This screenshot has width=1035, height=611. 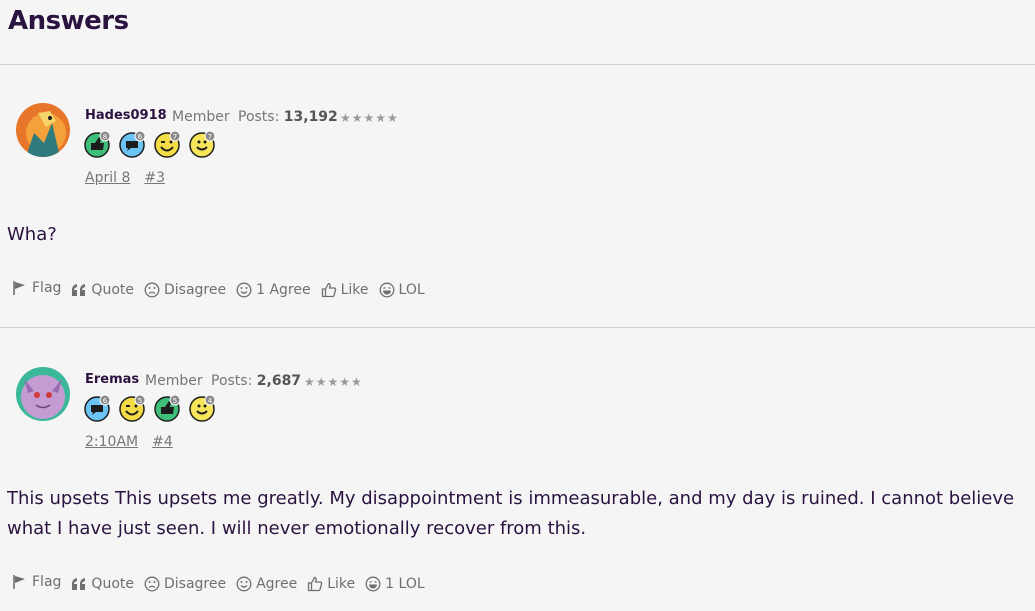 What do you see at coordinates (288, 117) in the screenshot?
I see `post-count: Posts: 13,192` at bounding box center [288, 117].